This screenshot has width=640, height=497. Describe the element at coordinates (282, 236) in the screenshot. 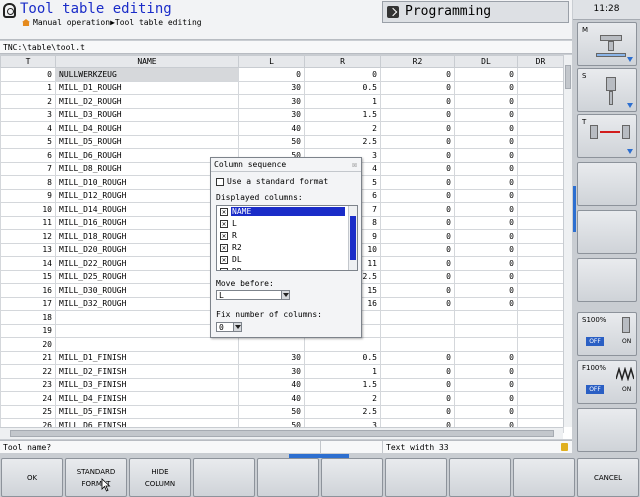

I see `column-list-item: ✕ R` at that location.